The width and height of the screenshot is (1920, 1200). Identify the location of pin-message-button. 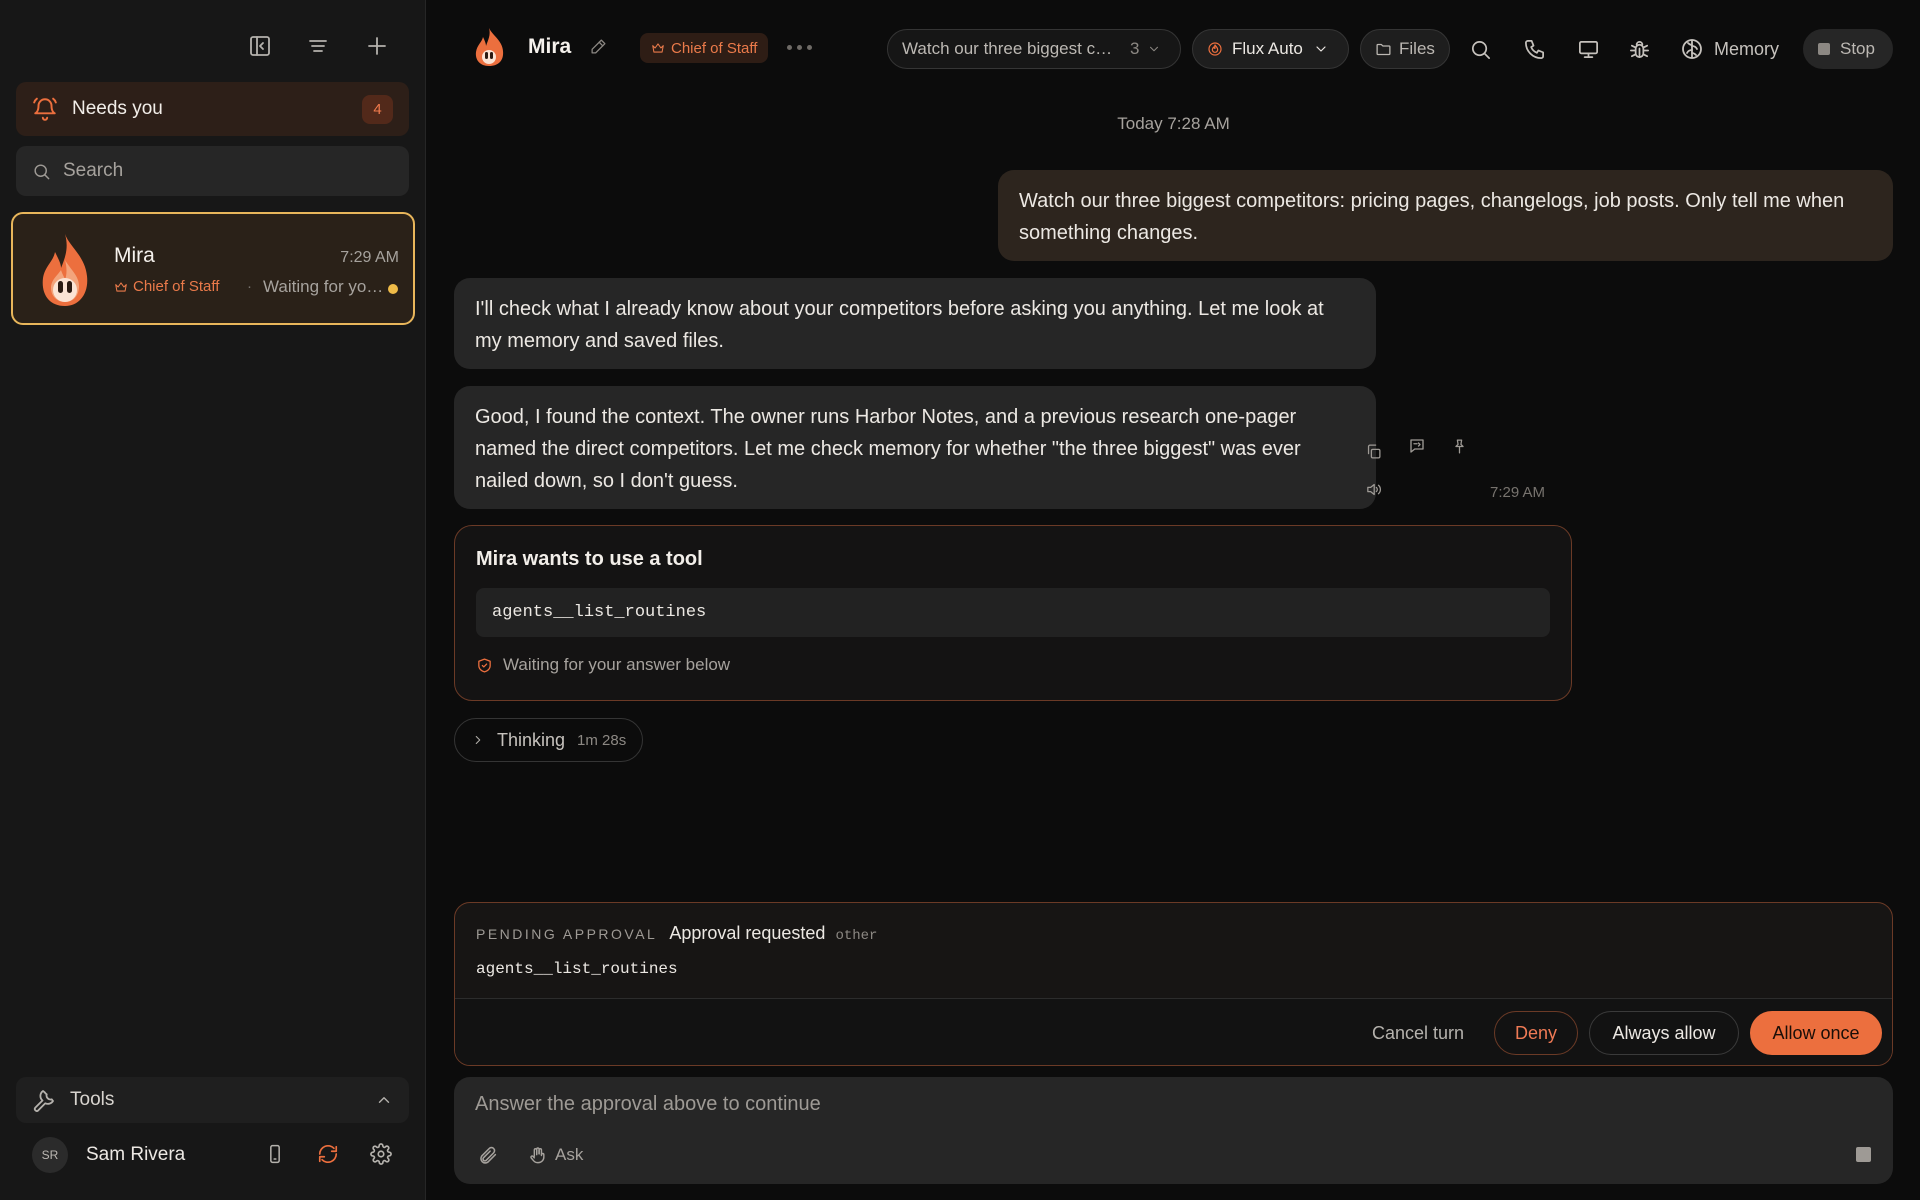
(1459, 446).